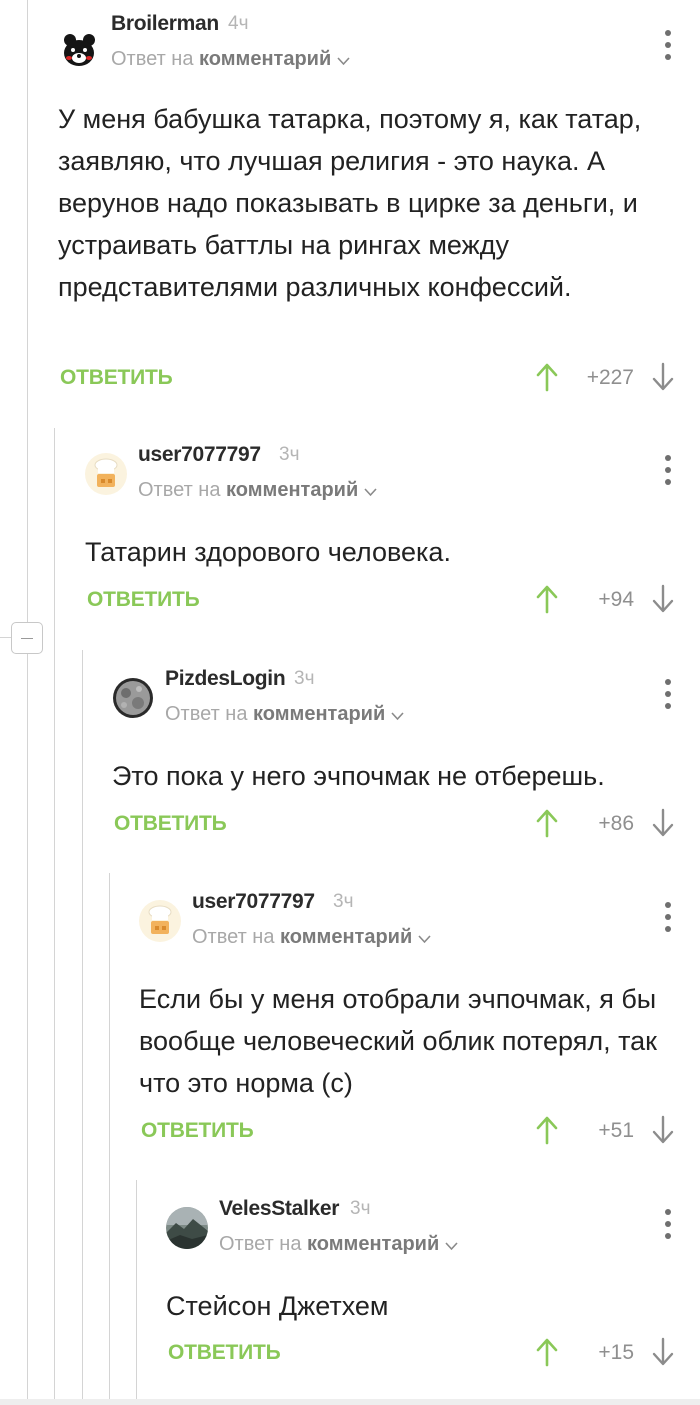  What do you see at coordinates (5, 637) in the screenshot?
I see `thread-branch-connector` at bounding box center [5, 637].